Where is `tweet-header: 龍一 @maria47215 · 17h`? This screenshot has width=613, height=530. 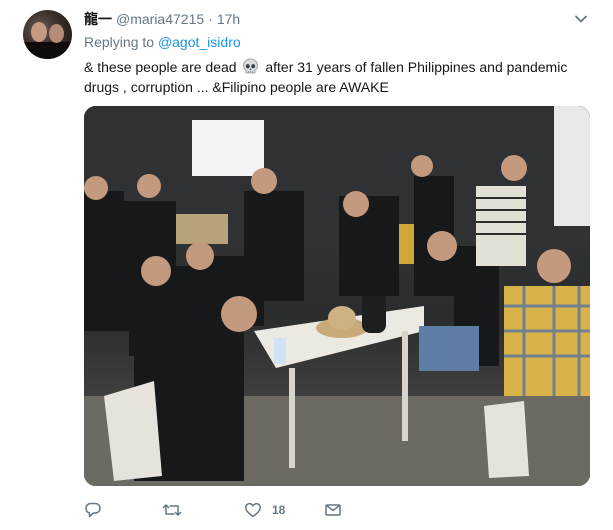 tweet-header: 龍一 @maria47215 · 17h is located at coordinates (162, 19).